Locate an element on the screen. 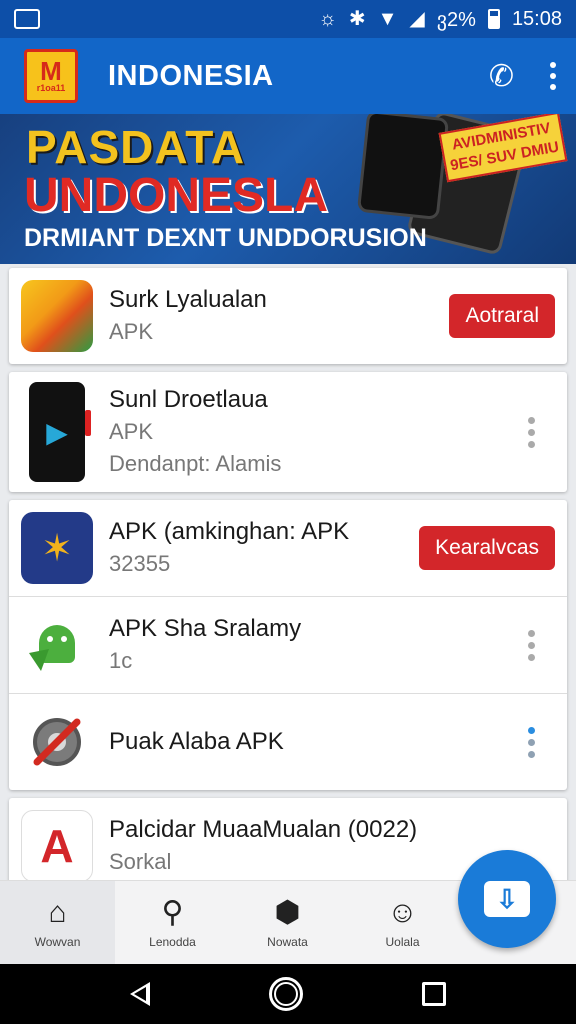 The height and width of the screenshot is (1024, 576). banner-line-1: PASDATA is located at coordinates (136, 147).